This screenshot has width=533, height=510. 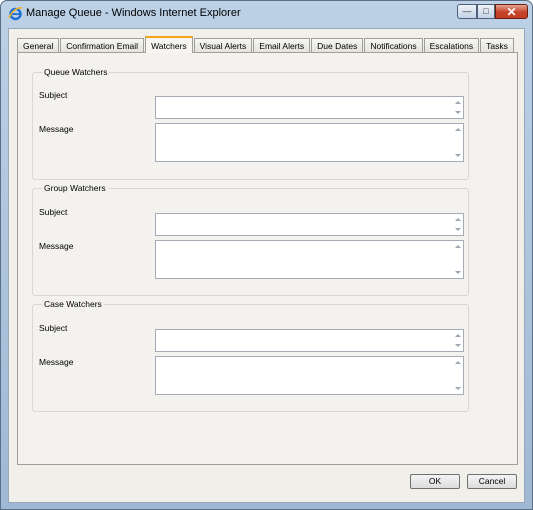 What do you see at coordinates (497, 45) in the screenshot?
I see `tab-tasks: Tasks` at bounding box center [497, 45].